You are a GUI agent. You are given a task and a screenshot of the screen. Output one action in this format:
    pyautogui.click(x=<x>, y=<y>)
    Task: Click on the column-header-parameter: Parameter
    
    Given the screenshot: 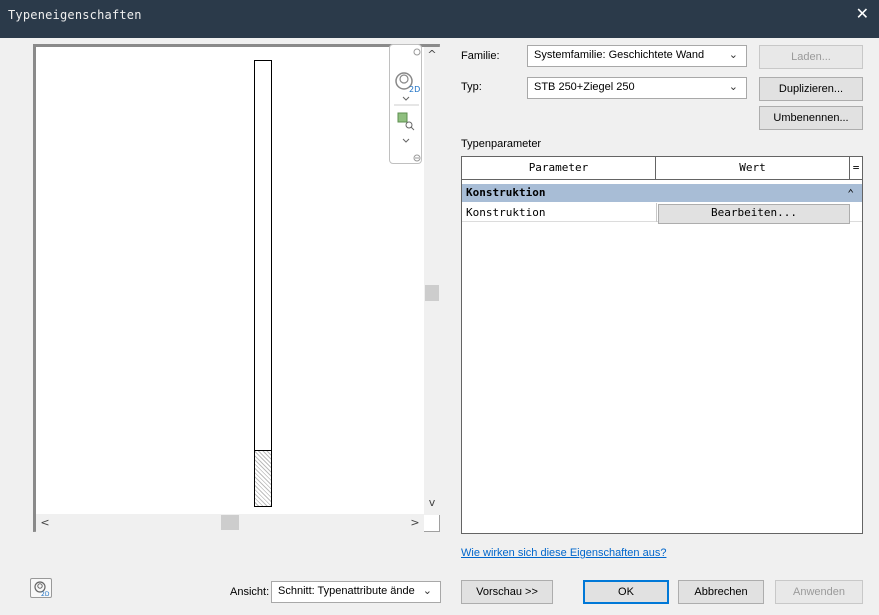 What is the action you would take?
    pyautogui.click(x=559, y=168)
    